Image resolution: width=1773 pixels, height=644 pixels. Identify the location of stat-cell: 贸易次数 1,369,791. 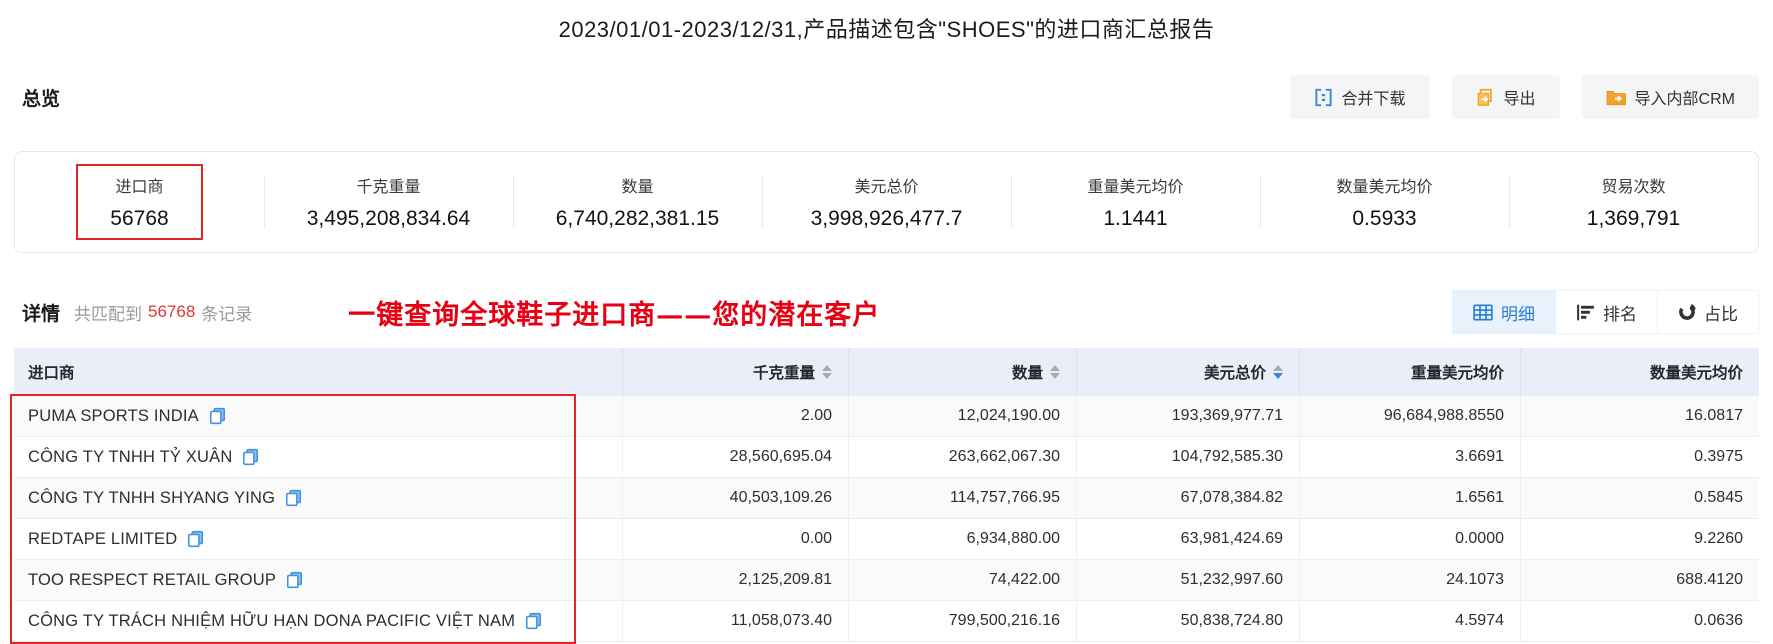
(1633, 202).